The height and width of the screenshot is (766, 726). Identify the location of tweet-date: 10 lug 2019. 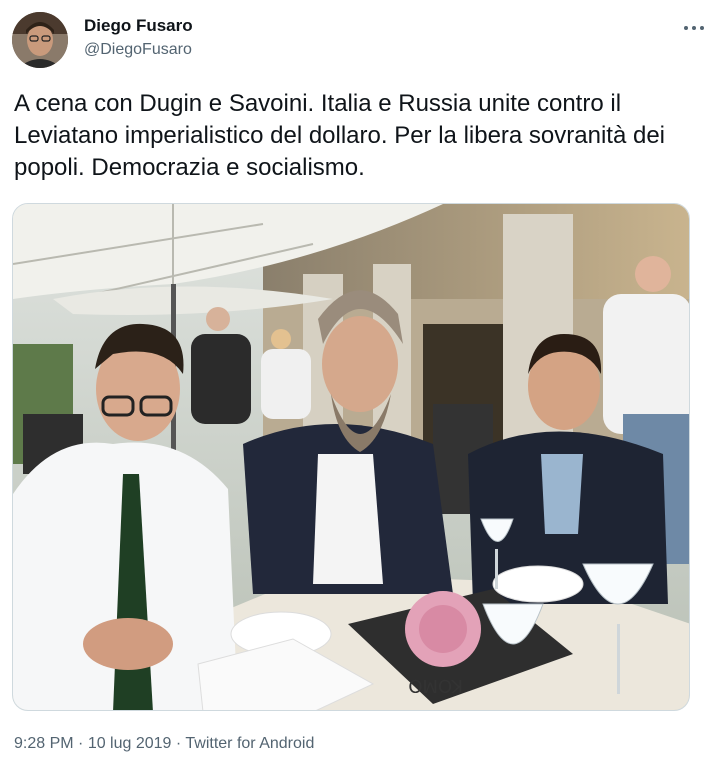
(130, 743).